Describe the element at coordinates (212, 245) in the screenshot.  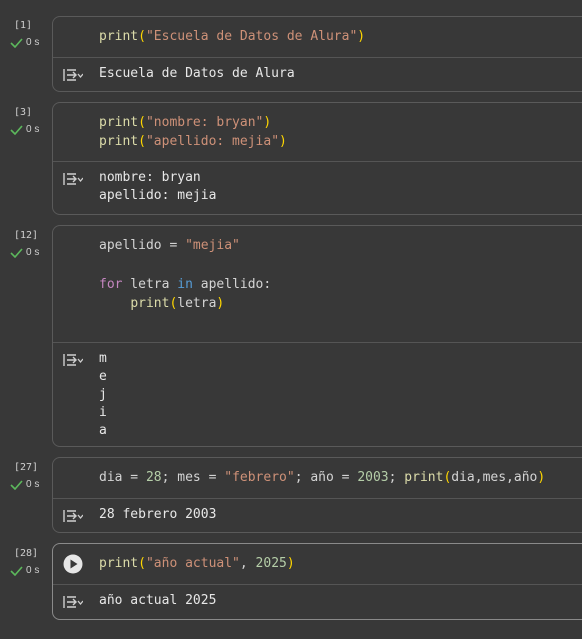
I see `token-string: "mejia"` at that location.